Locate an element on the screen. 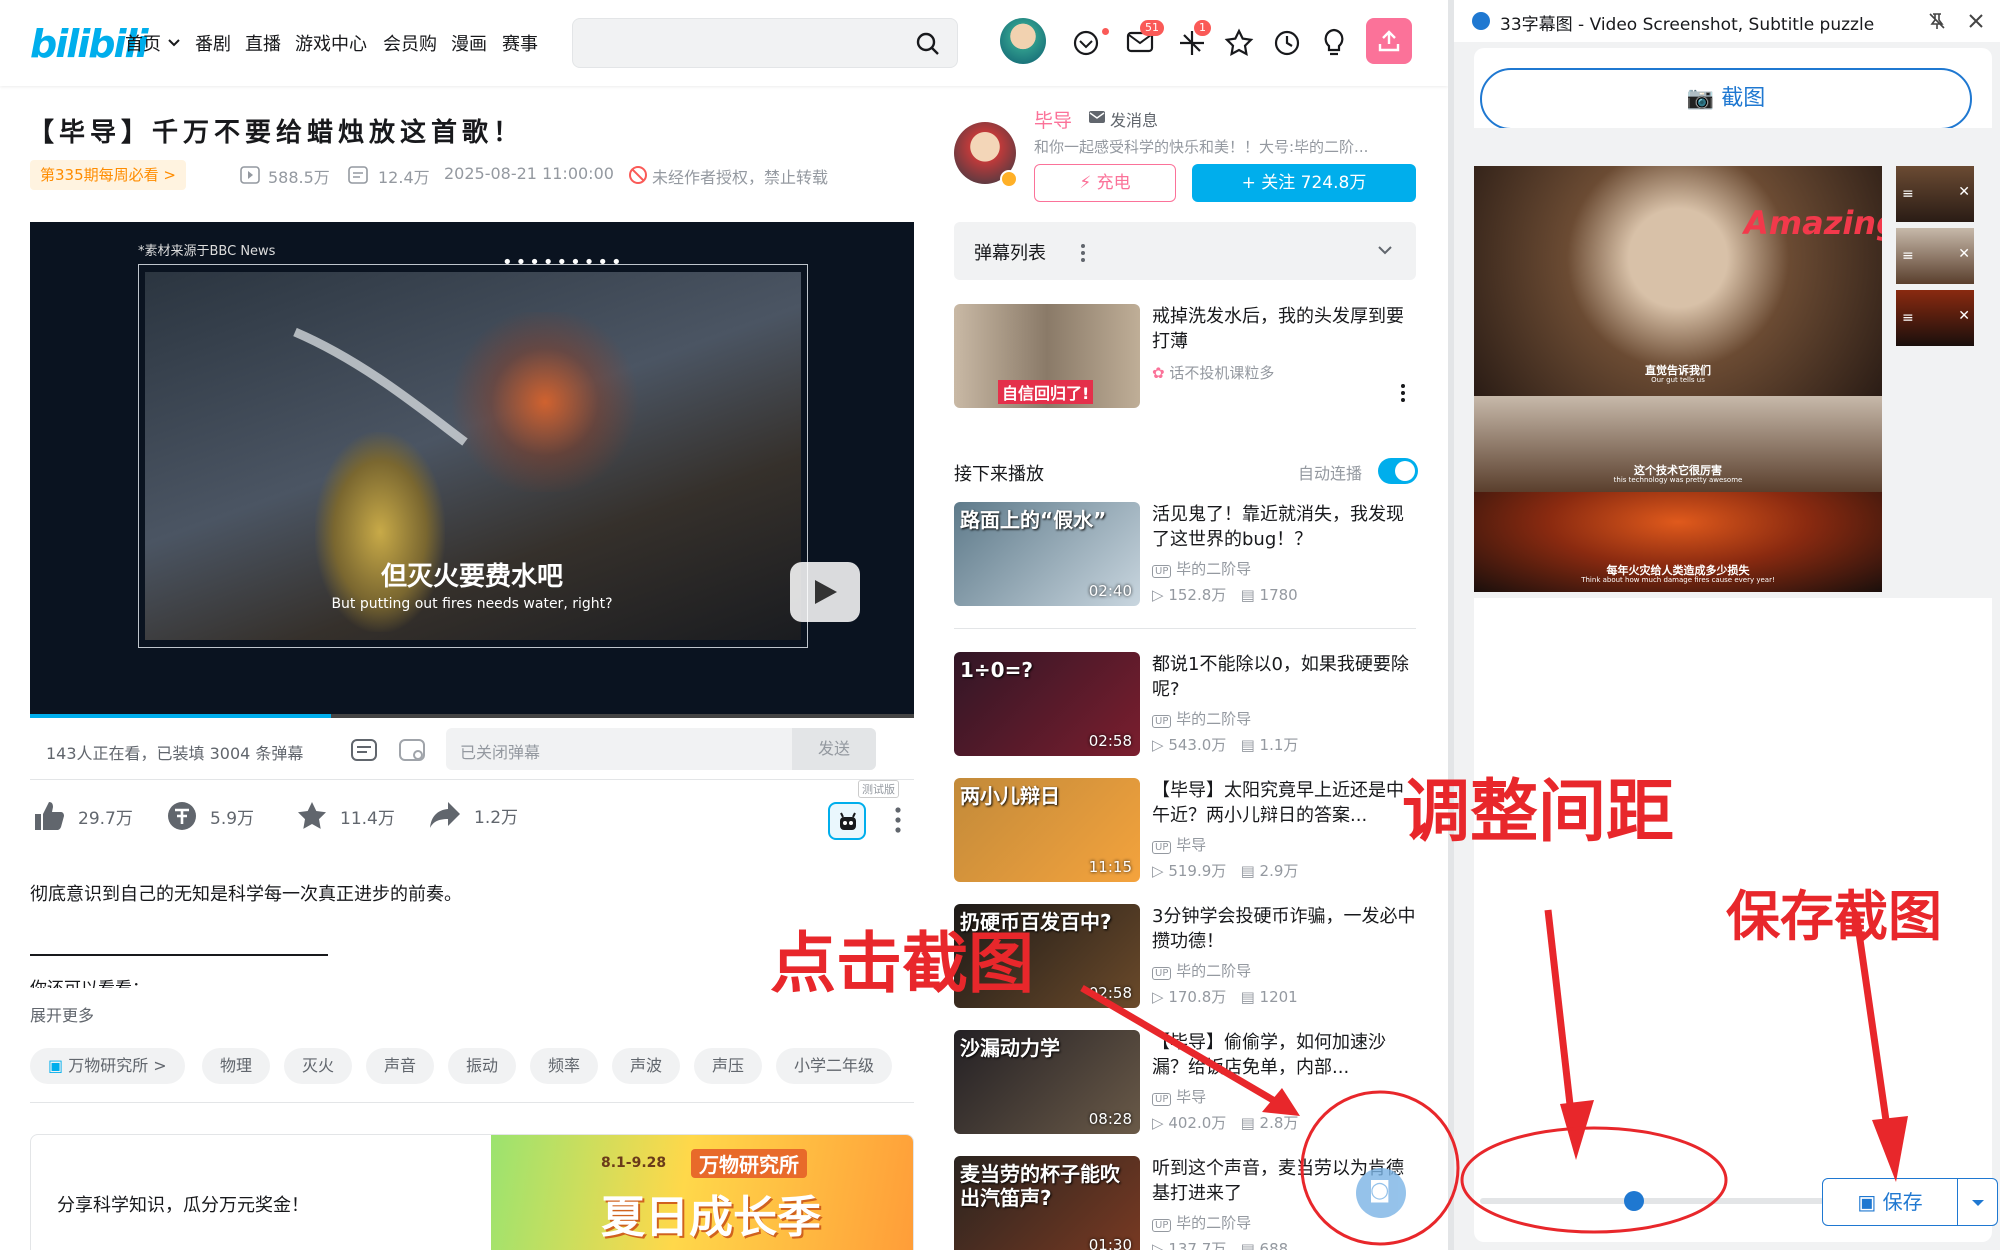 Image resolution: width=2000 pixels, height=1250 pixels. camera-icon: ◙ is located at coordinates (1380, 1190).